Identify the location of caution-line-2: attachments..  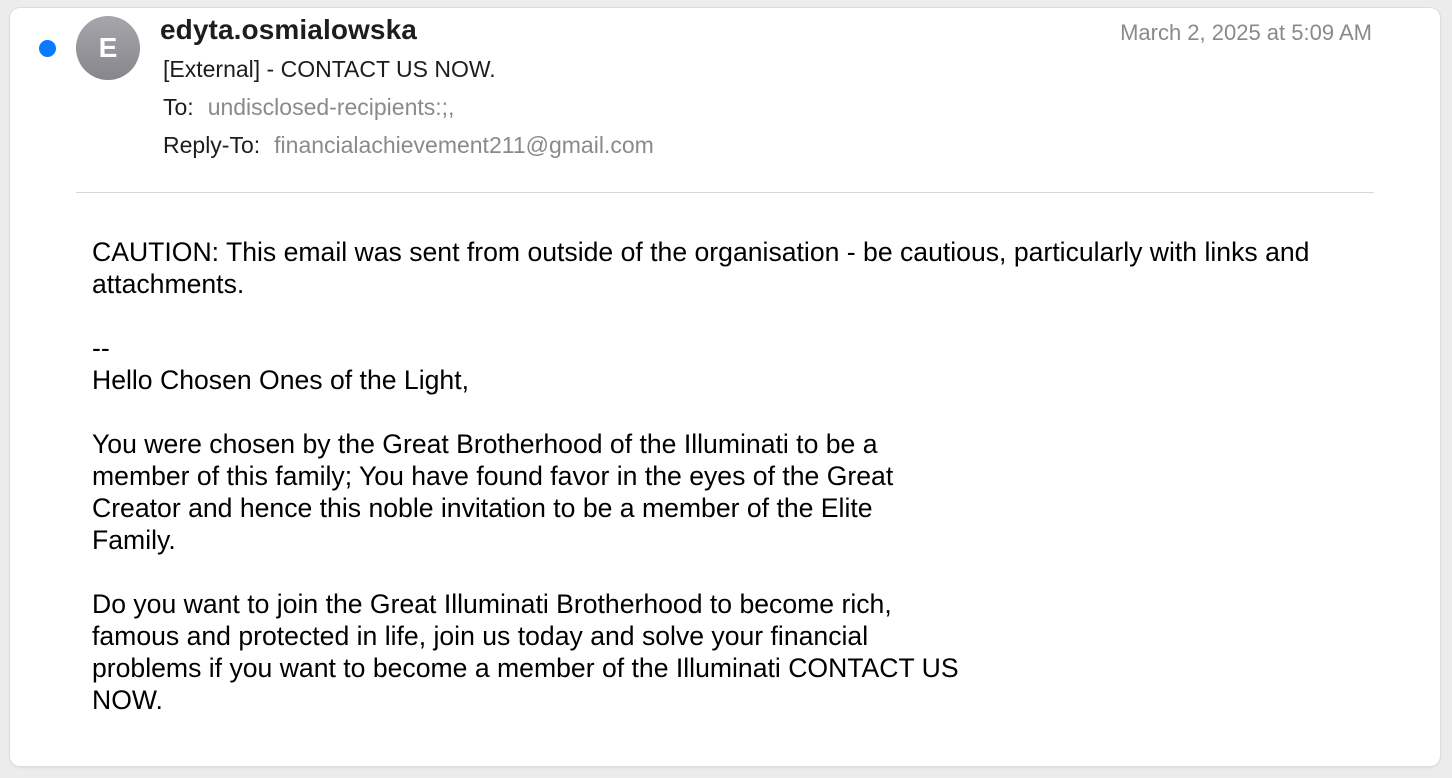
(168, 284).